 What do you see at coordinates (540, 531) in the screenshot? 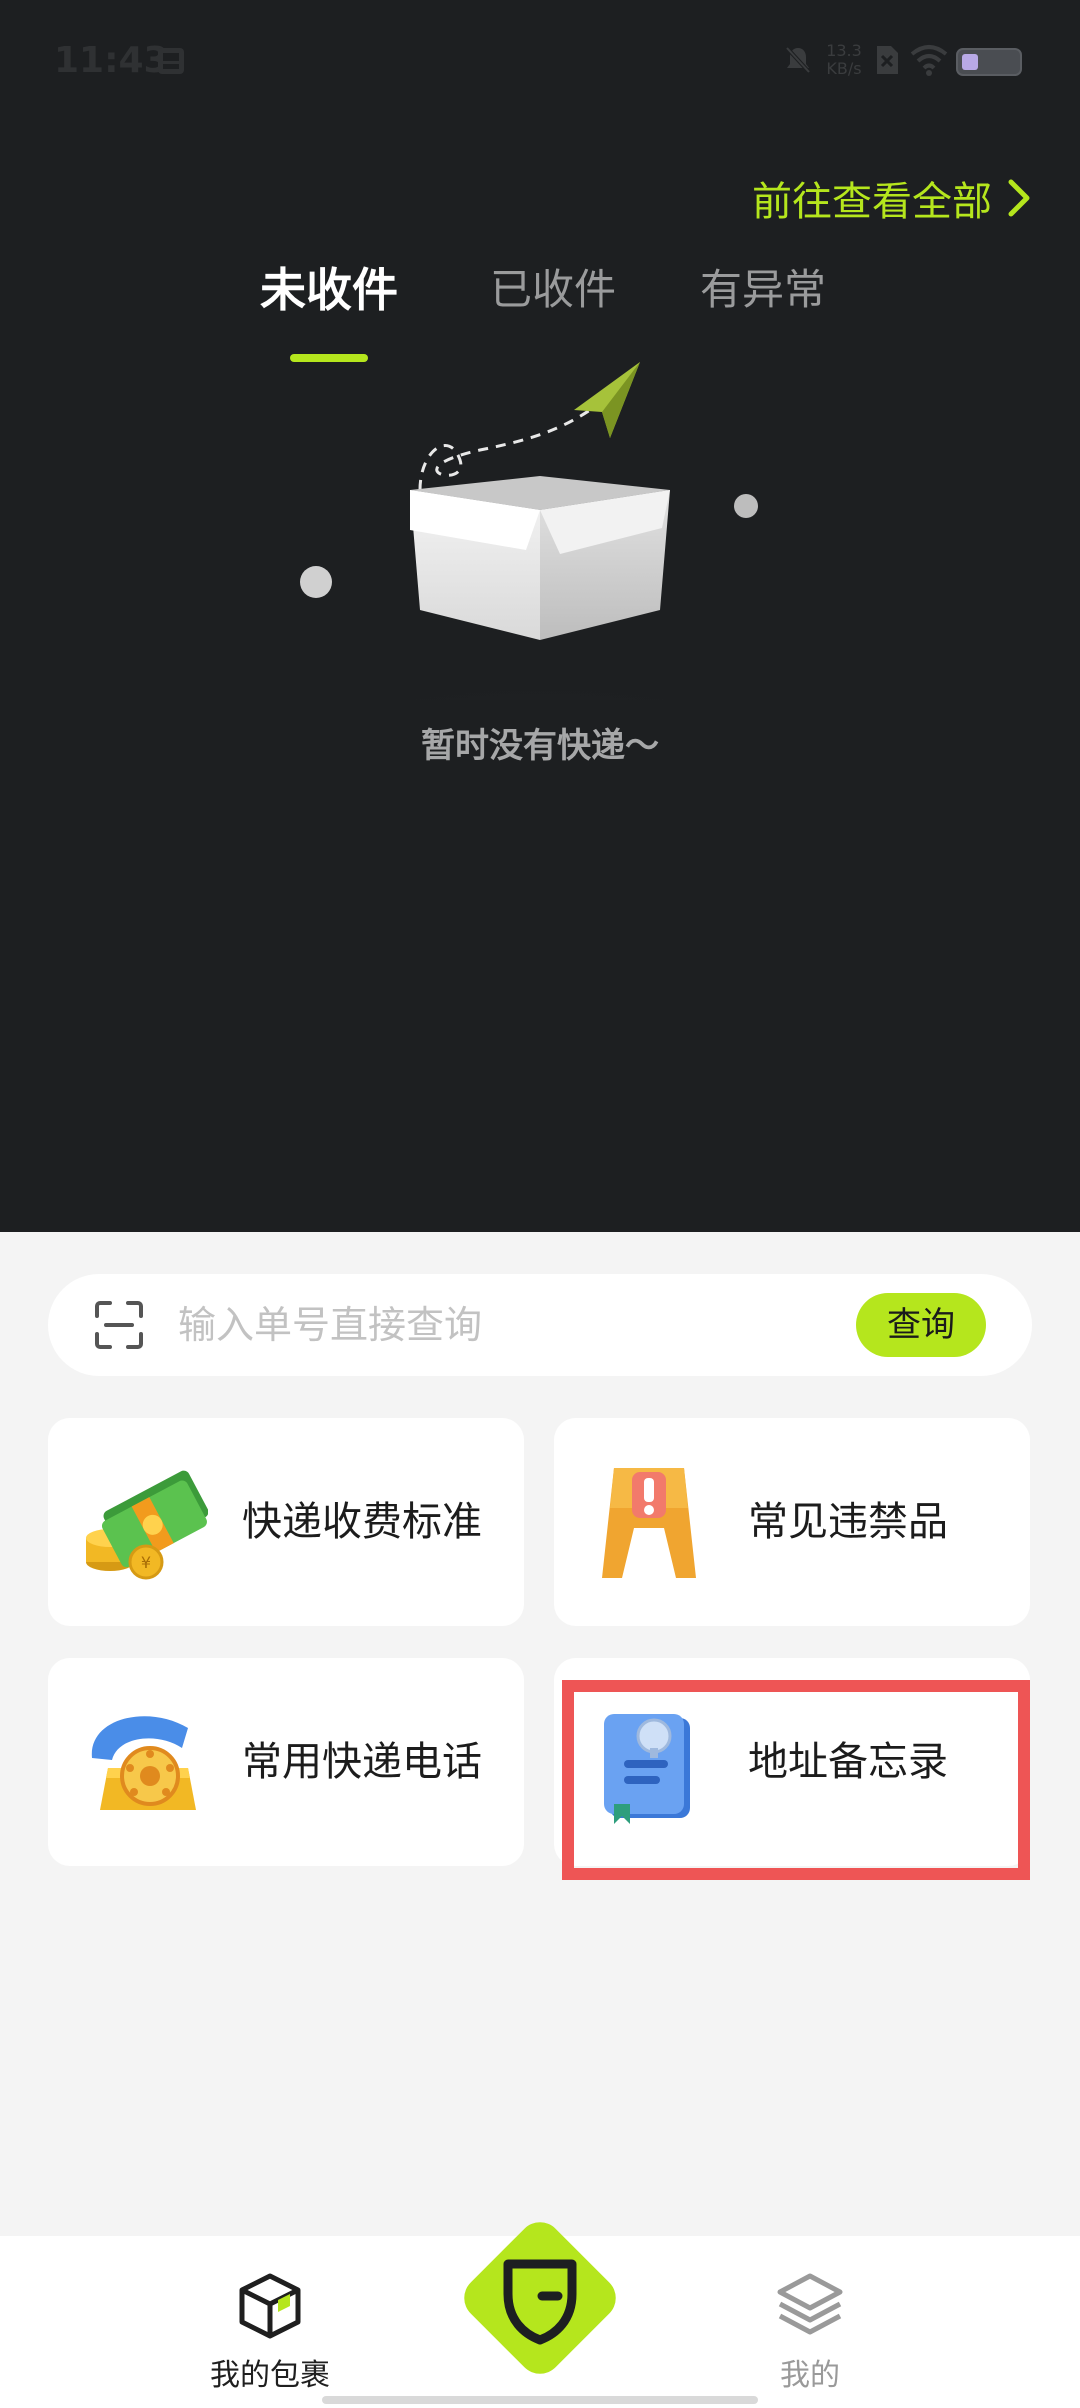
I see `empty-box-illustration` at bounding box center [540, 531].